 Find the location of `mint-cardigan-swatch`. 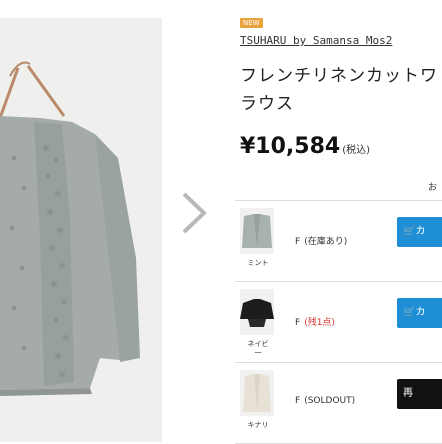

mint-cardigan-swatch is located at coordinates (257, 231).